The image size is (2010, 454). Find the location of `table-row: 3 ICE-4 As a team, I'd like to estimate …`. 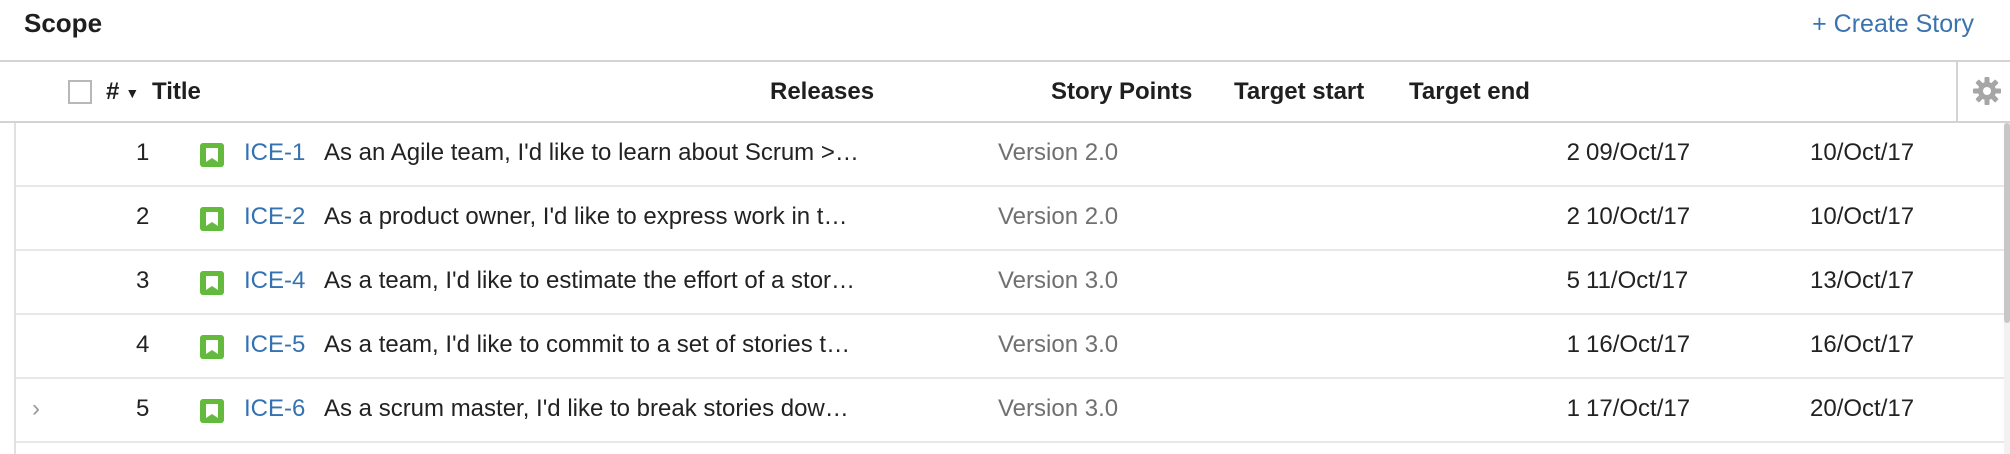

table-row: 3 ICE-4 As a team, I'd like to estimate … is located at coordinates (1010, 283).